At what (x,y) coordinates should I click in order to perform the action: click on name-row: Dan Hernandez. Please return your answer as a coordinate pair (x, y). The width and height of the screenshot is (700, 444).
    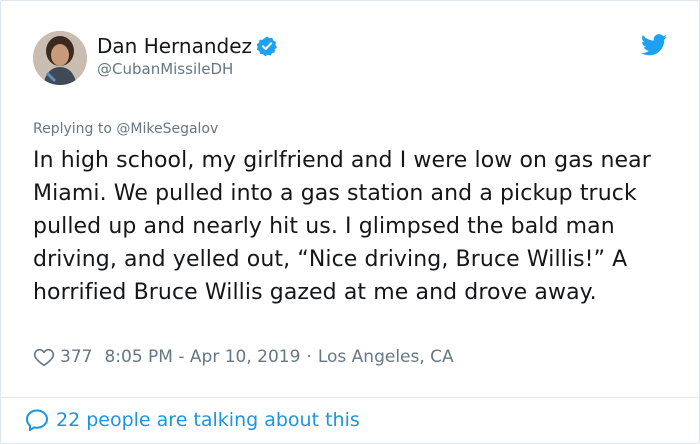
    Looking at the image, I should click on (187, 46).